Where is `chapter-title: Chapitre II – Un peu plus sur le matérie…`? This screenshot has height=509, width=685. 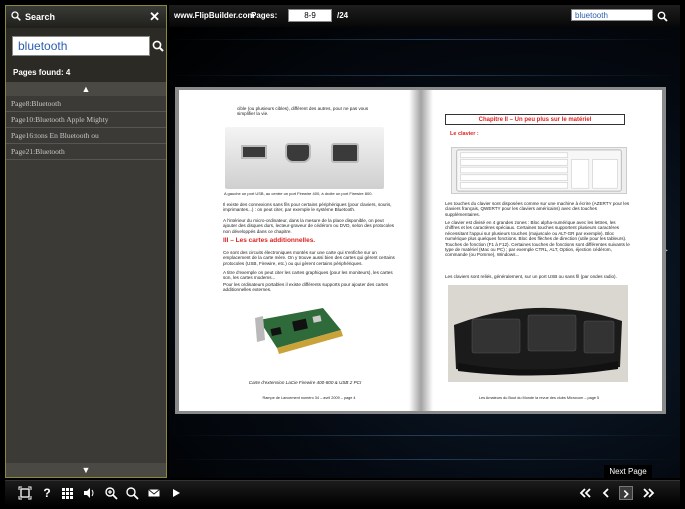 chapter-title: Chapitre II – Un peu plus sur le matérie… is located at coordinates (535, 120).